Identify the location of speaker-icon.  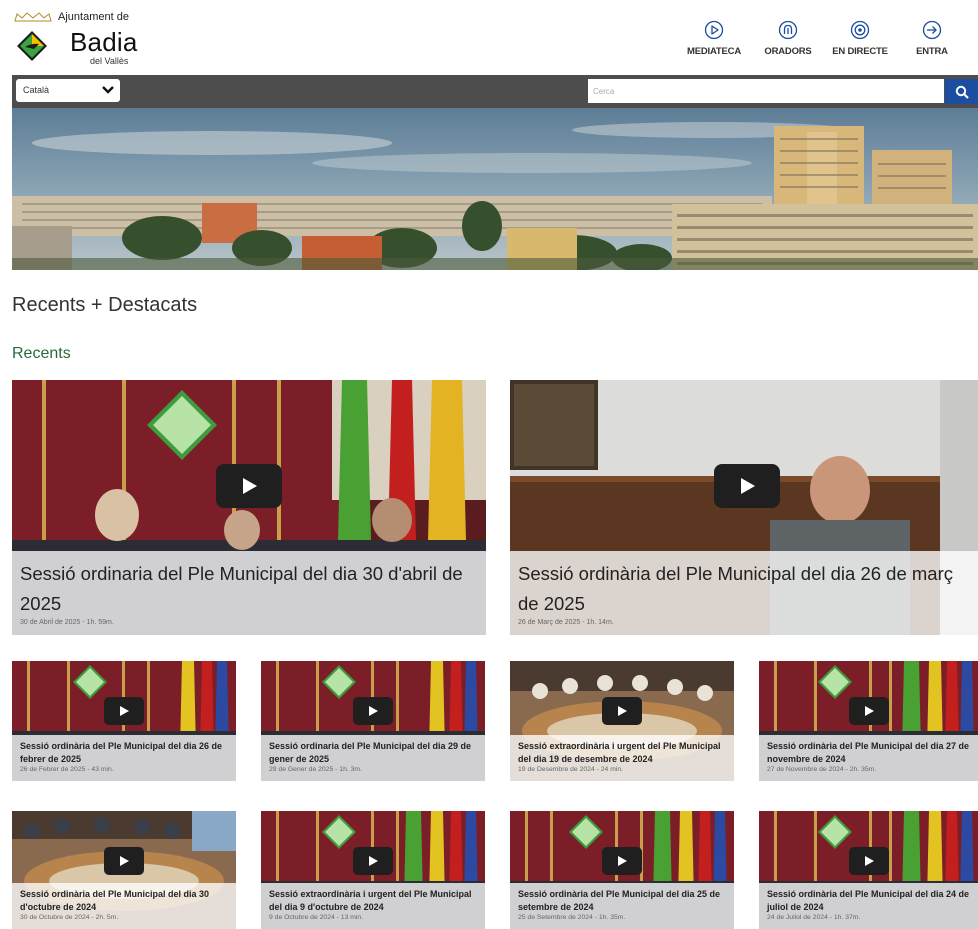
(788, 30).